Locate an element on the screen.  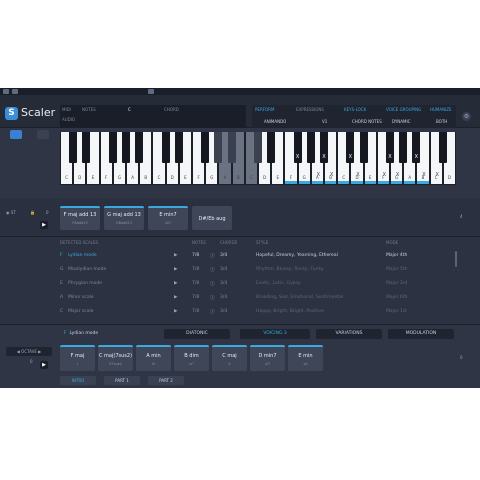
key-label: C is located at coordinates (251, 177).